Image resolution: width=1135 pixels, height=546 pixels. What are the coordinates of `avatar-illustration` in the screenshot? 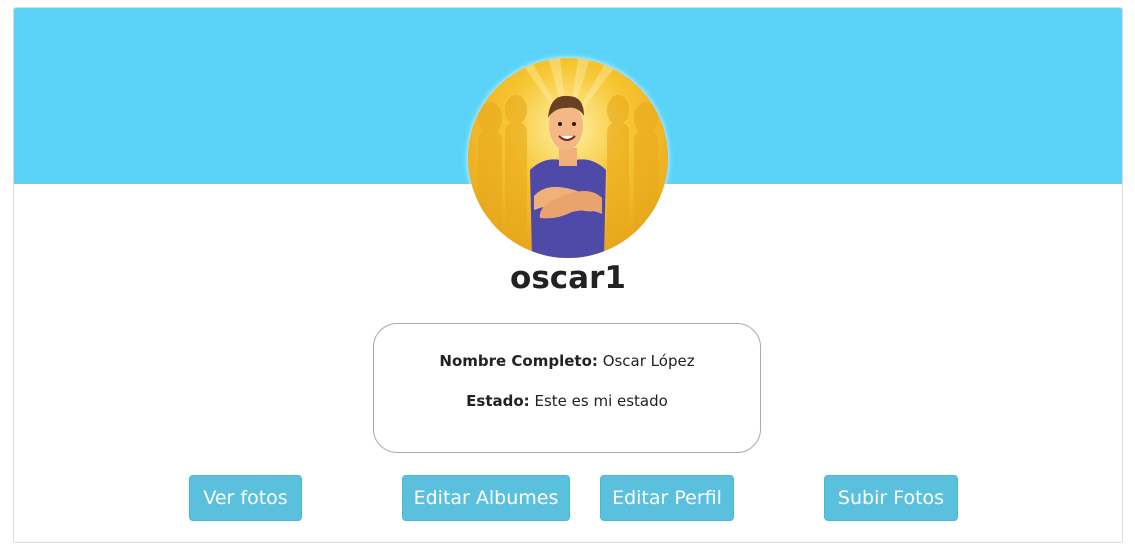 It's located at (568, 158).